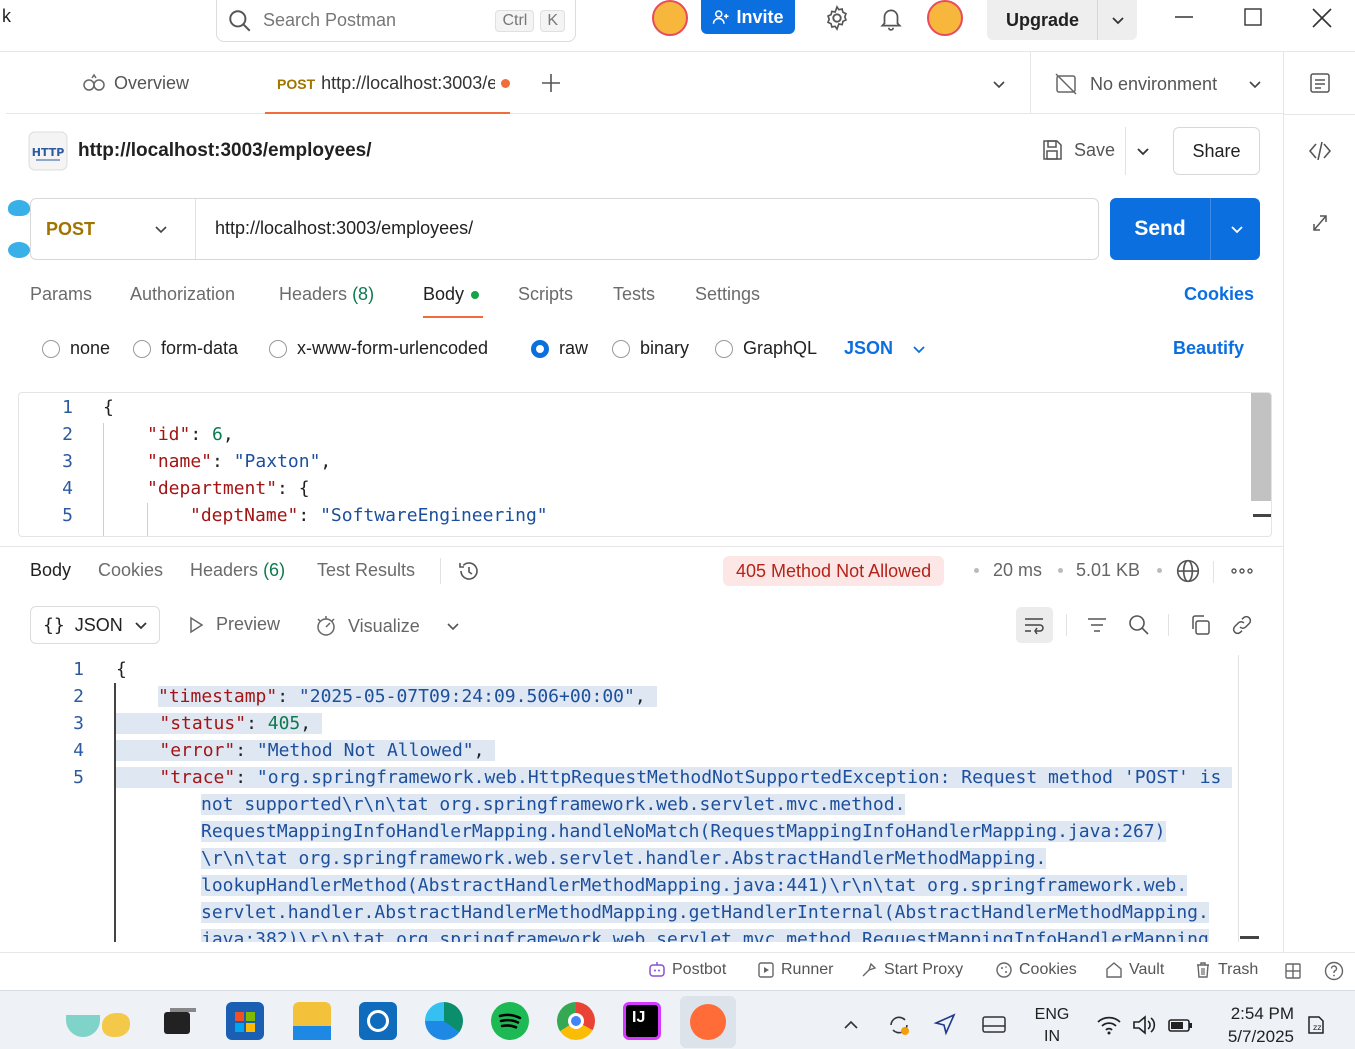 The height and width of the screenshot is (1049, 1355). Describe the element at coordinates (1208, 348) in the screenshot. I see `beautify-link: Beautify` at that location.